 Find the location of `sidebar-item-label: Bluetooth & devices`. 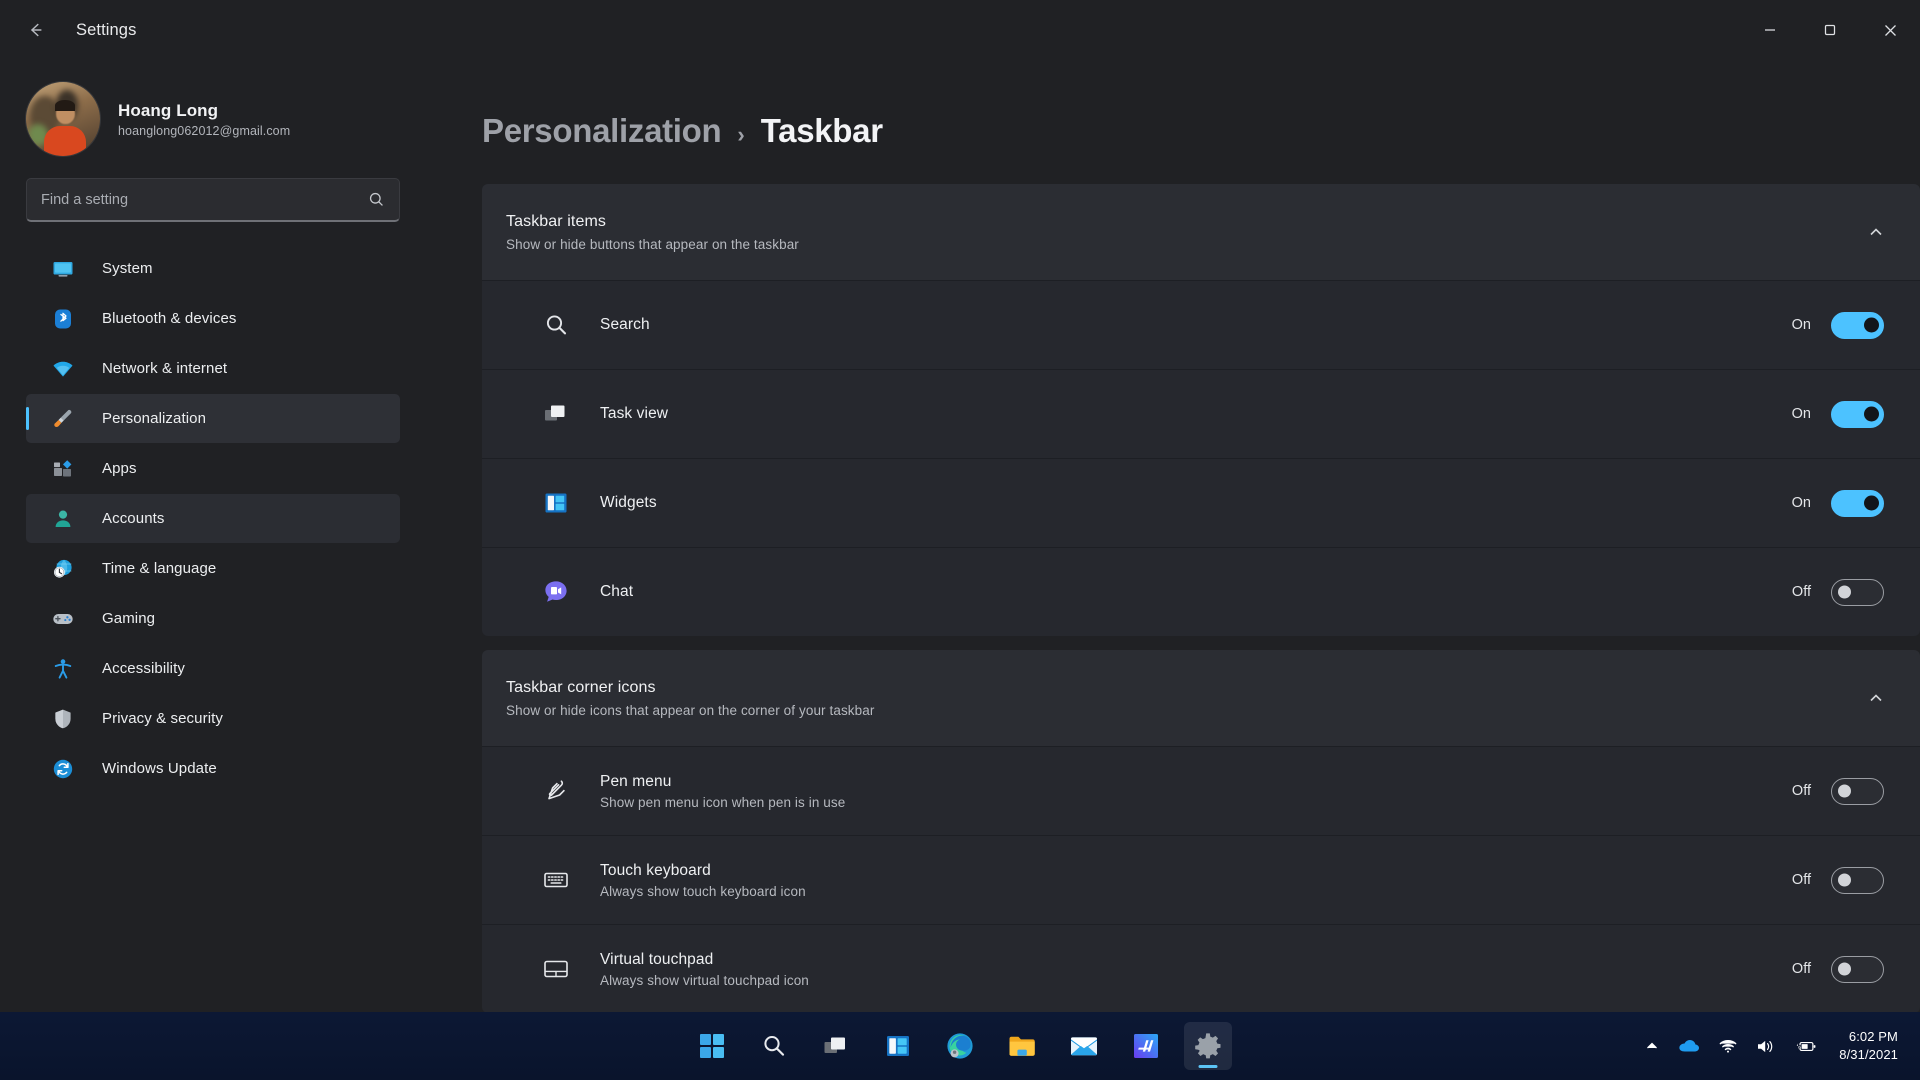

sidebar-item-label: Bluetooth & devices is located at coordinates (169, 318).